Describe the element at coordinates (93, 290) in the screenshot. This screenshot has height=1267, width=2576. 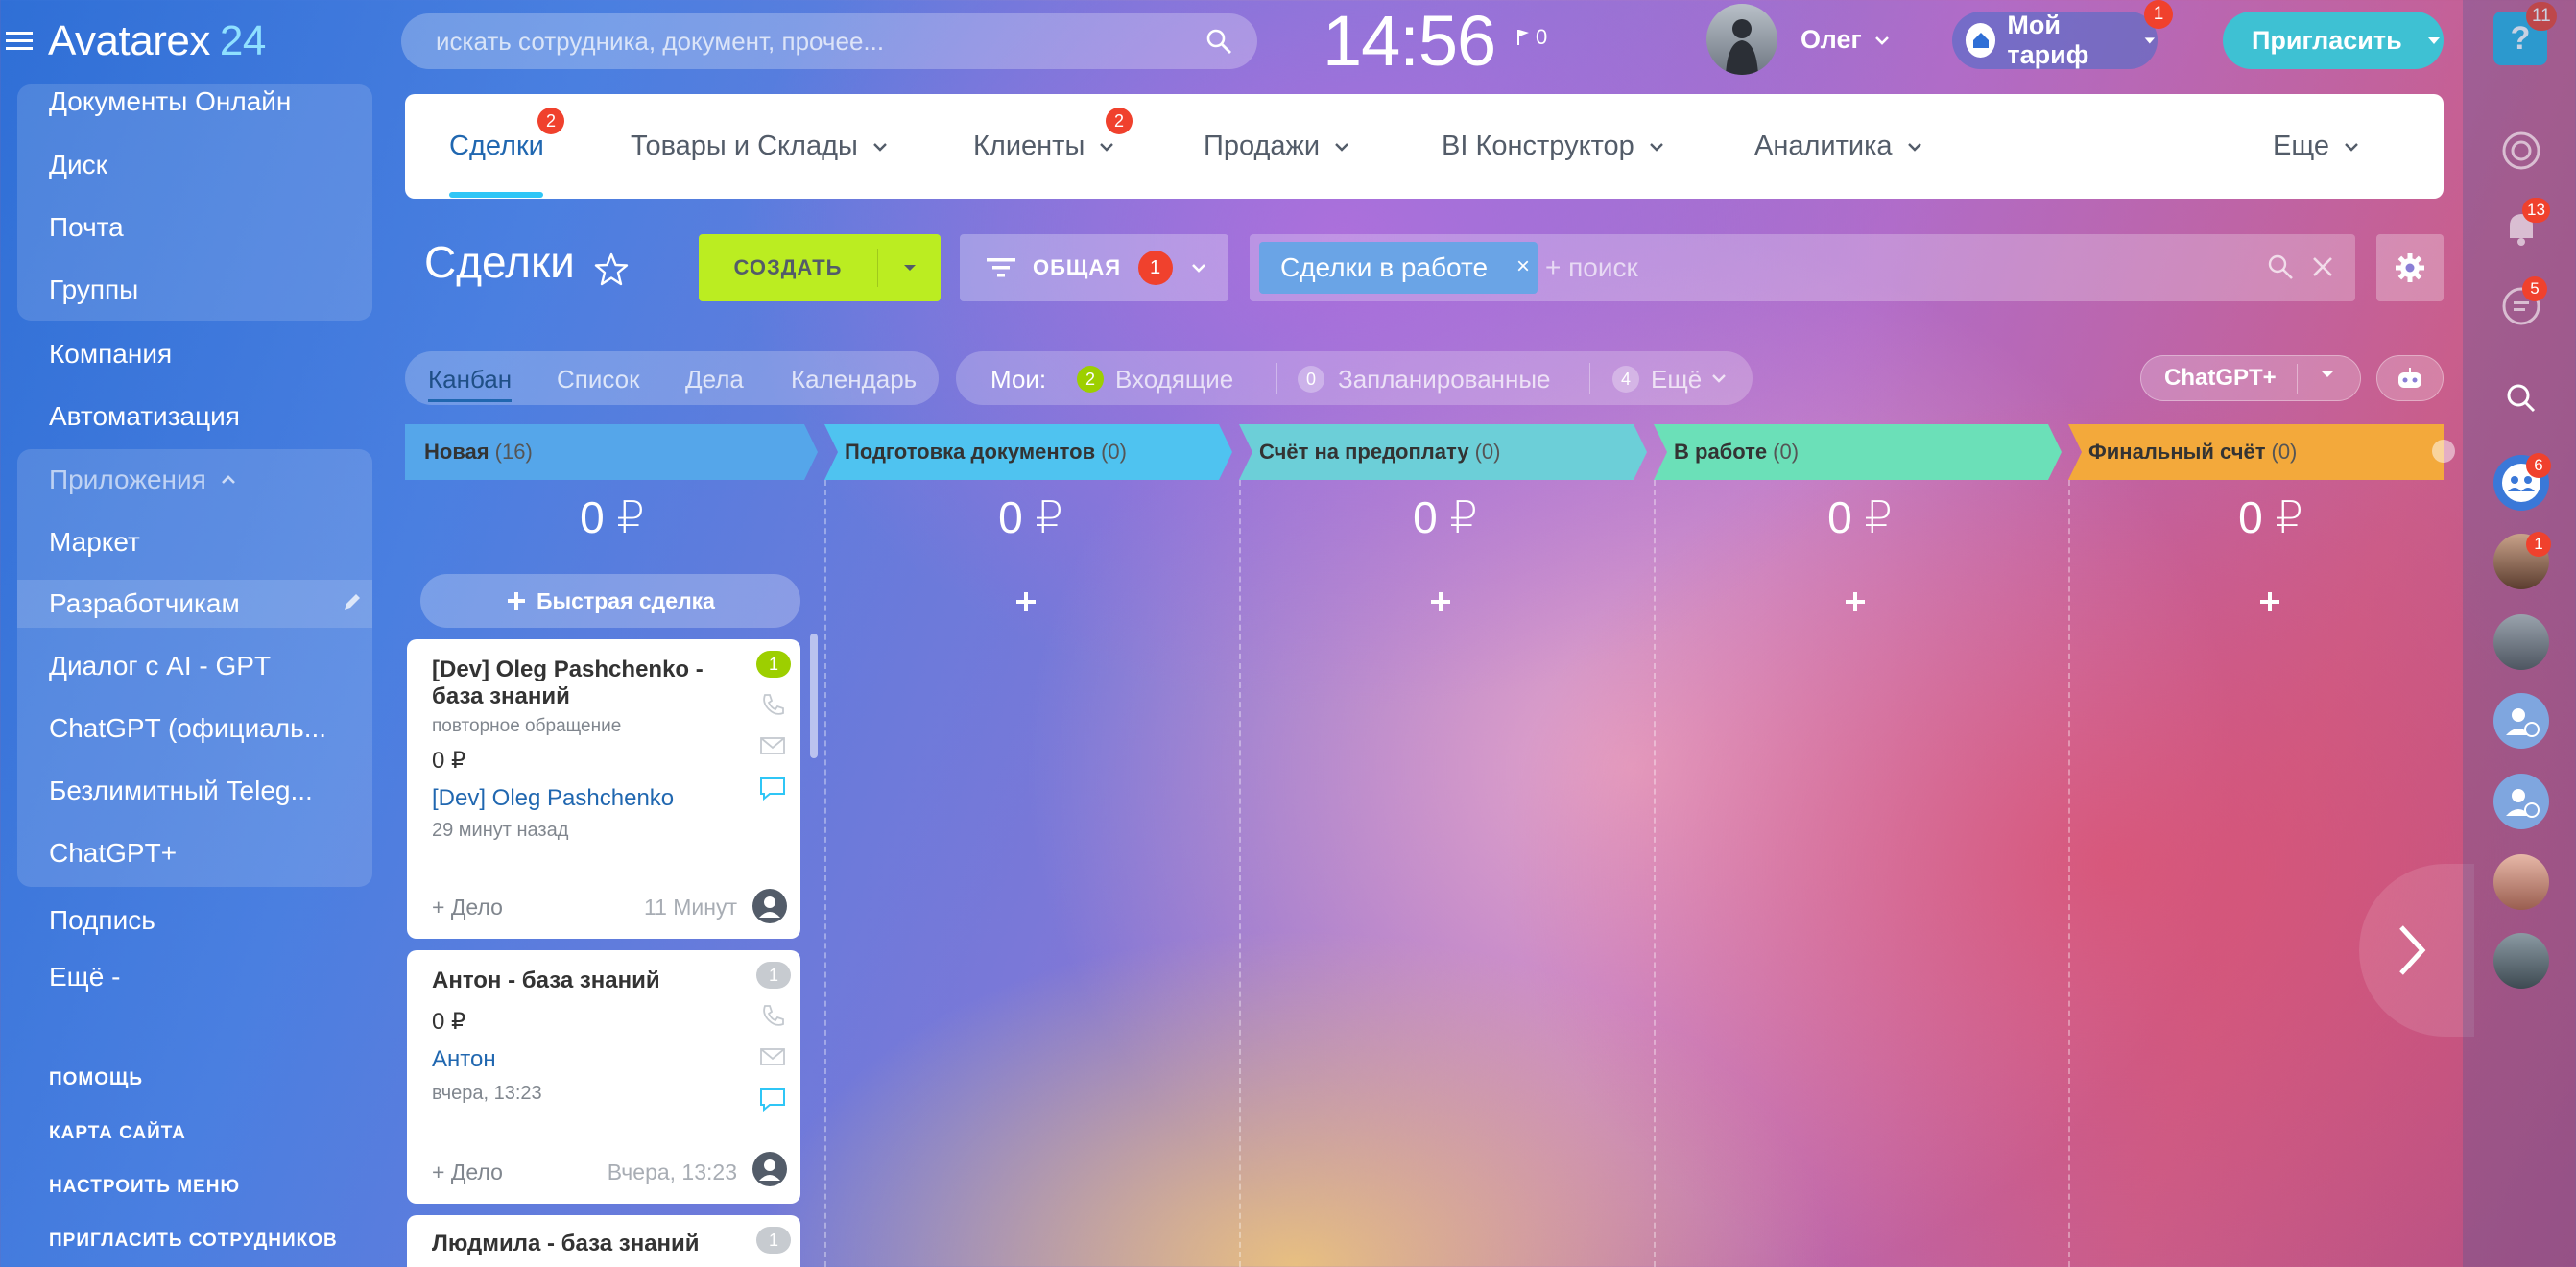
I see `sidebar-item-groups: Группы` at that location.